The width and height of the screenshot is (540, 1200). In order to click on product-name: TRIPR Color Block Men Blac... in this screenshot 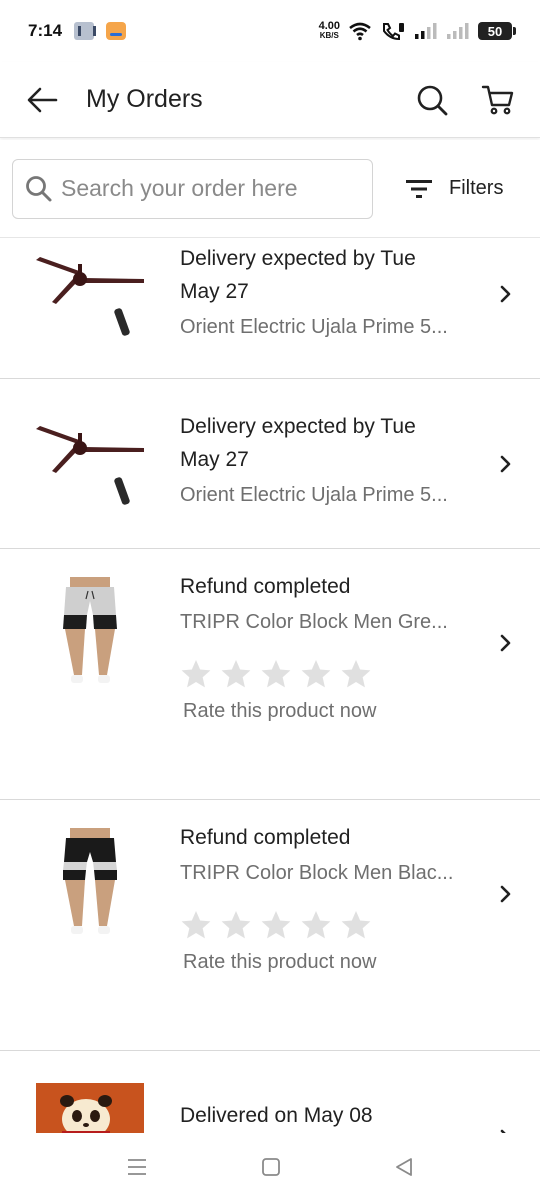, I will do `click(317, 873)`.